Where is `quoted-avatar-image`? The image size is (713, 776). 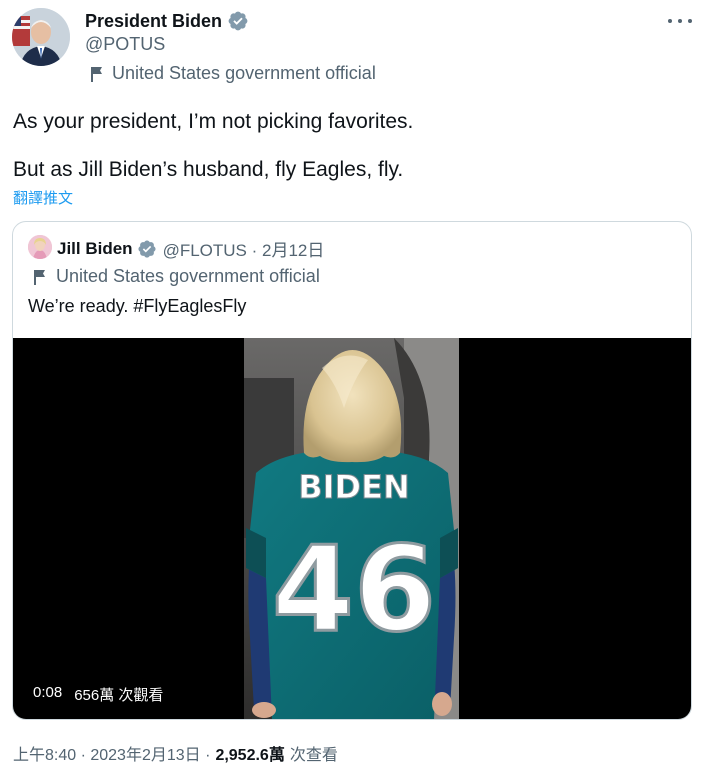
quoted-avatar-image is located at coordinates (40, 247).